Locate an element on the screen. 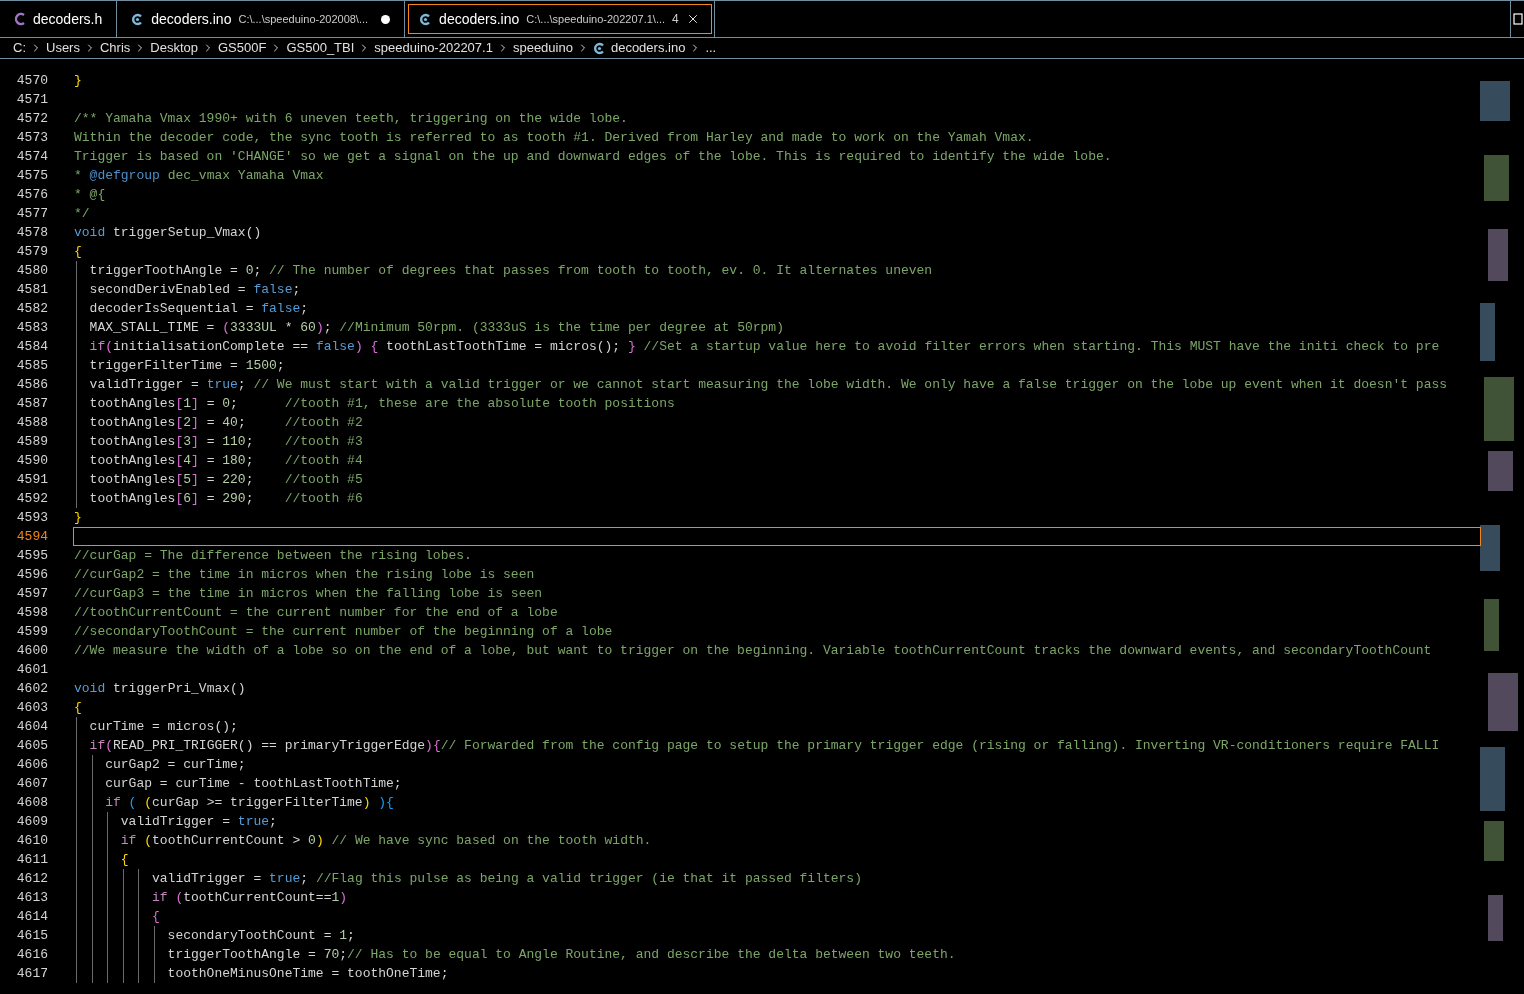  code-token: toothAngles is located at coordinates (132, 403).